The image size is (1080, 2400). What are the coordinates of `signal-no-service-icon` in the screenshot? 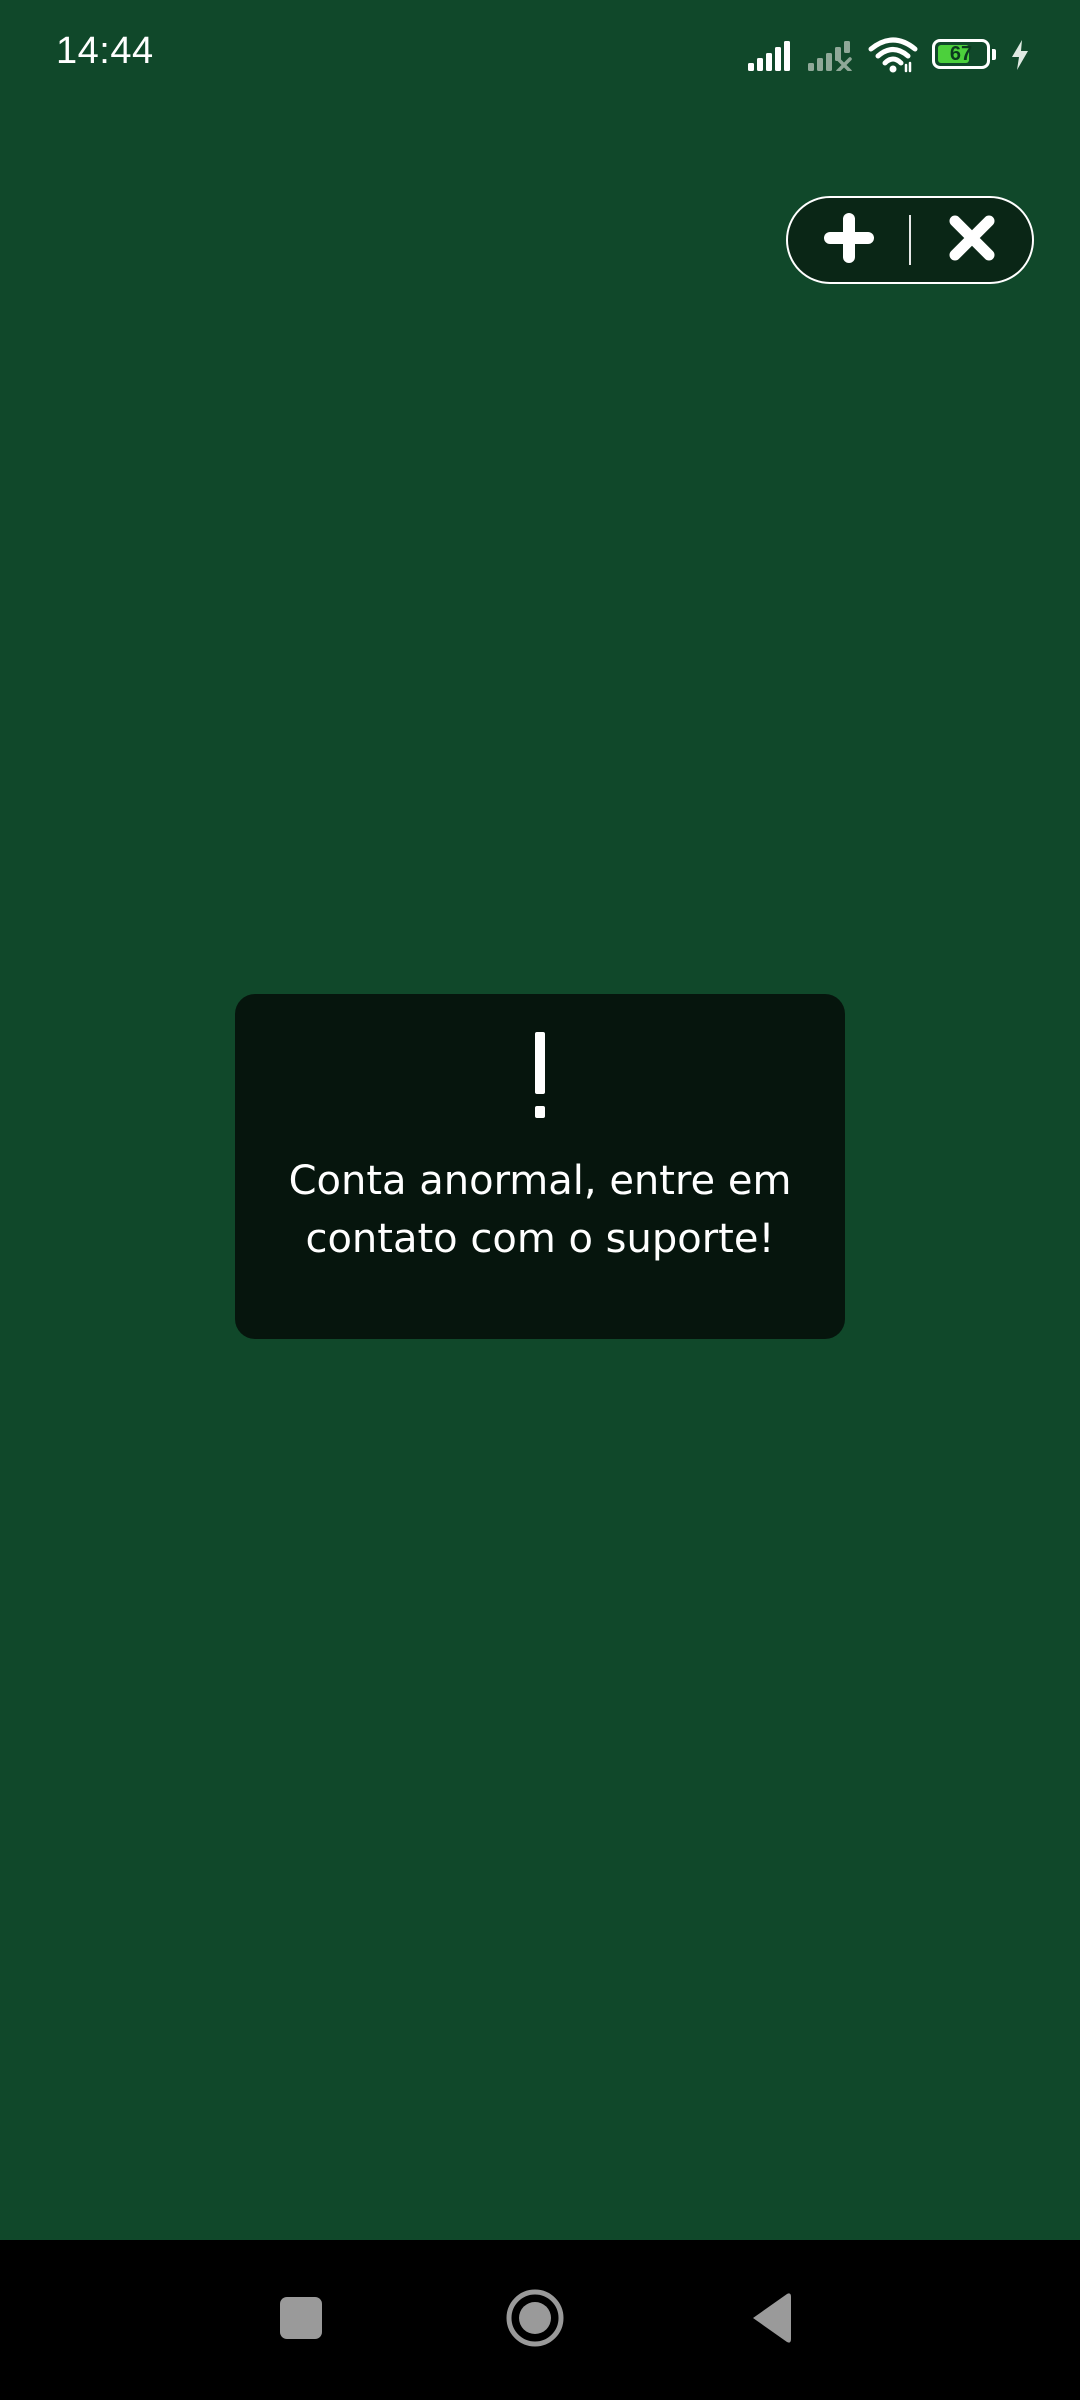 It's located at (831, 55).